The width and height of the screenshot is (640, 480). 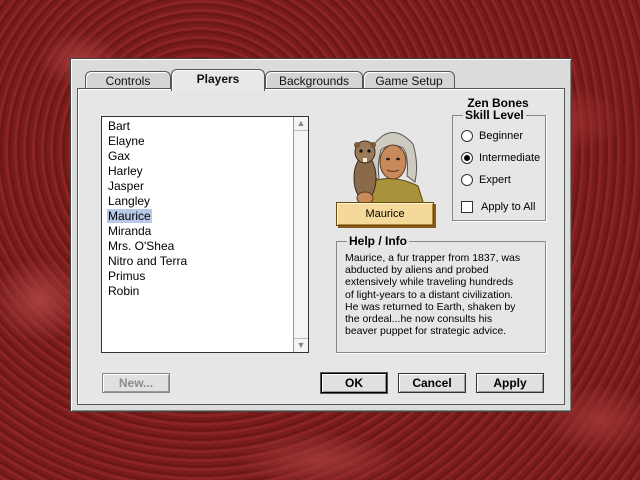 I want to click on scroll-down-arrow-icon: ▼, so click(x=301, y=345).